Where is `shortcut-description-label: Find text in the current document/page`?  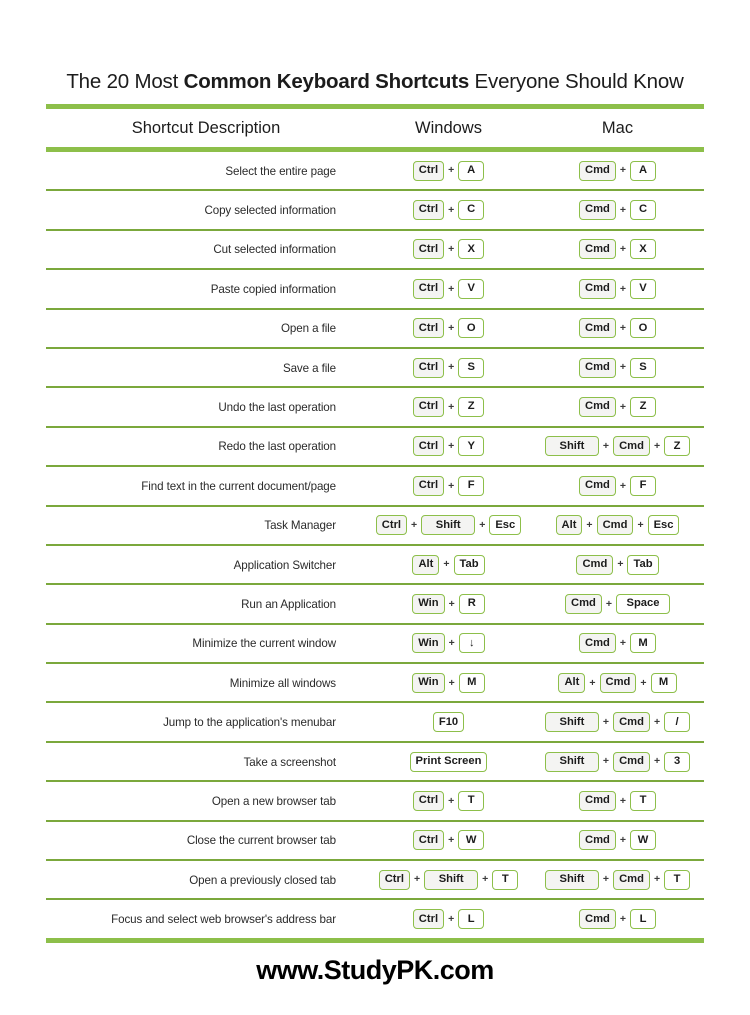 shortcut-description-label: Find text in the current document/page is located at coordinates (238, 486).